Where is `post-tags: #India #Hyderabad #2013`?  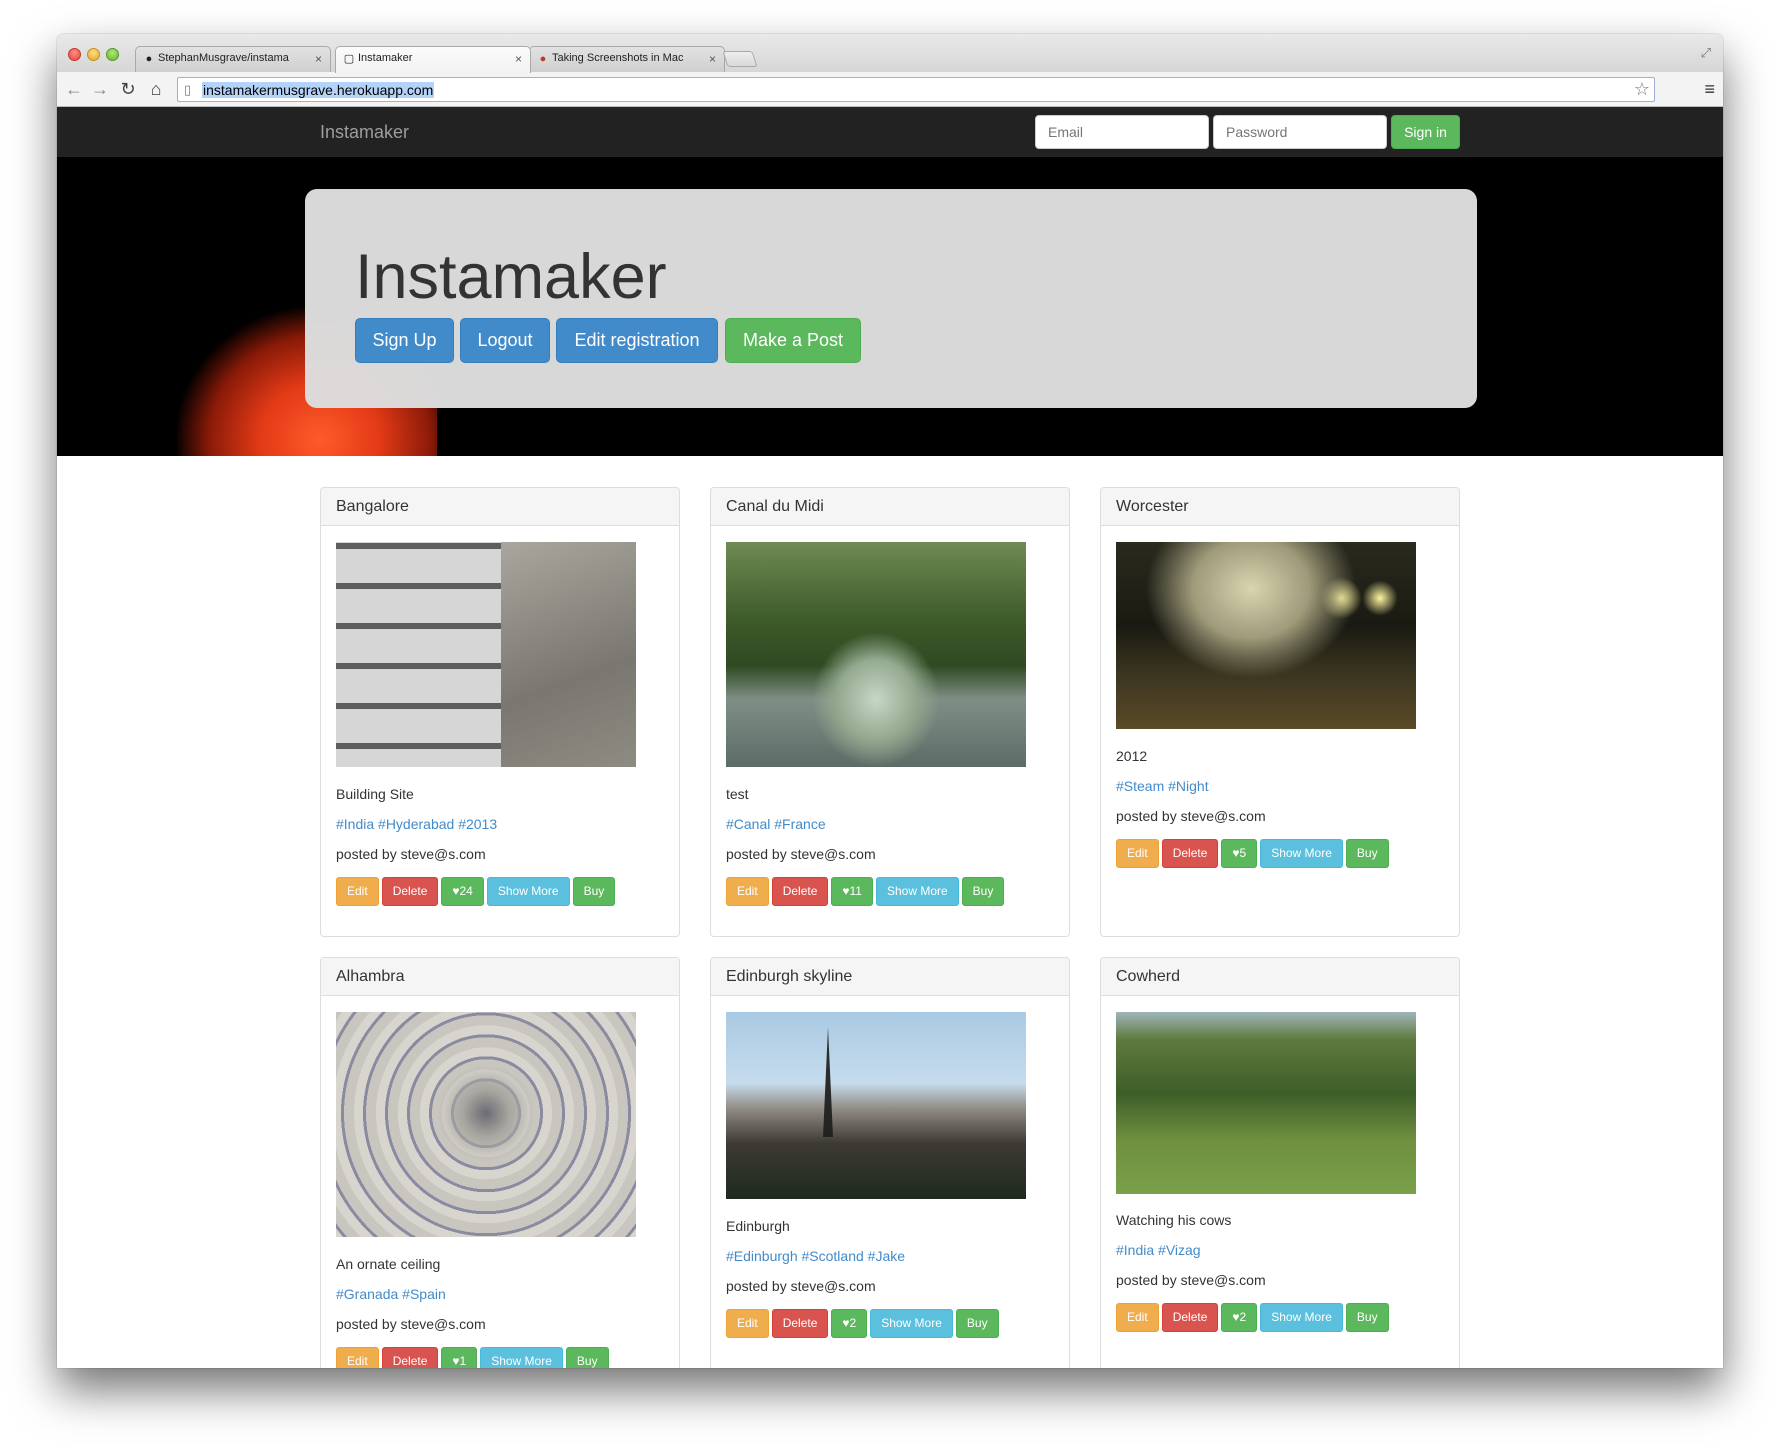
post-tags: #India #Hyderabad #2013 is located at coordinates (416, 824).